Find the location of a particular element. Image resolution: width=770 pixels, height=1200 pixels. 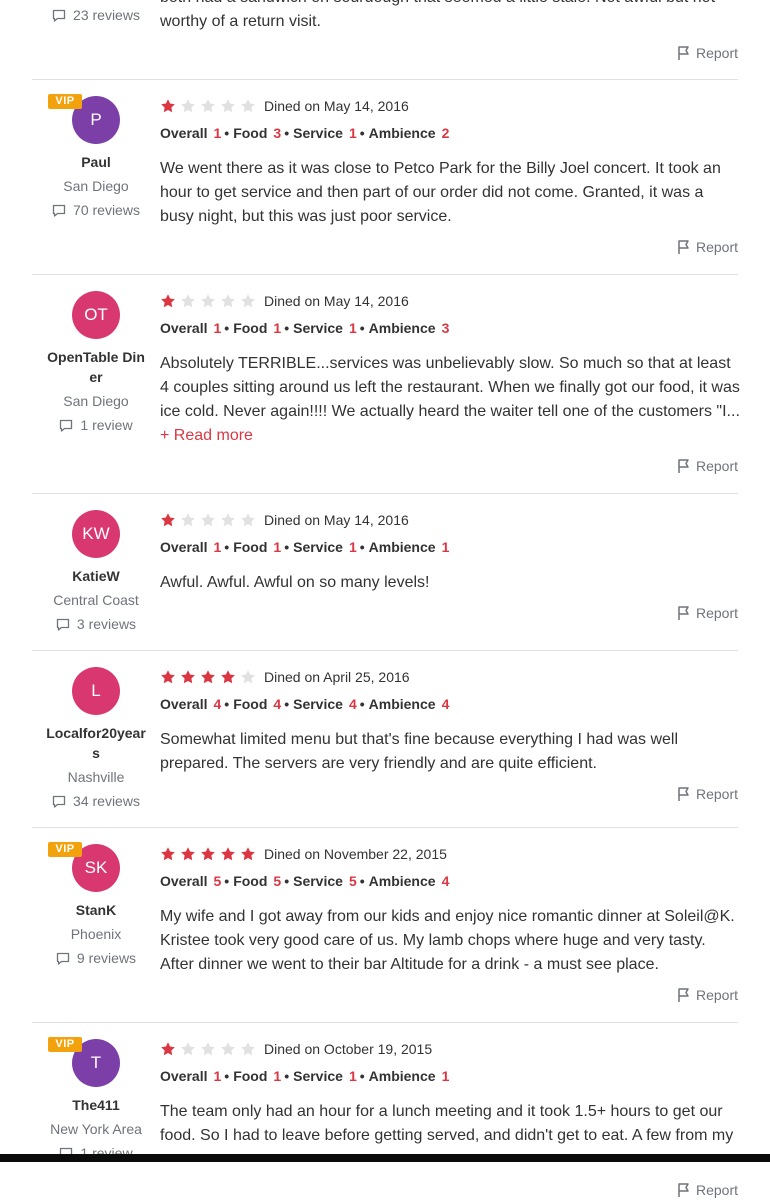

category-ratings: Overall 5 • Food 5 • Service 5 • Ambience 4 is located at coordinates (306, 881).